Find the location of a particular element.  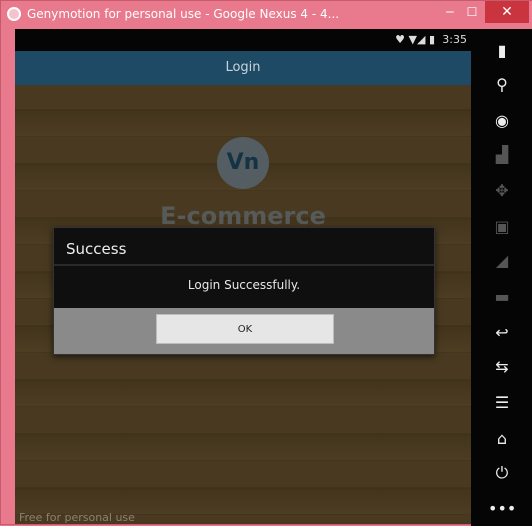

recent-apps-icon: ⇆ is located at coordinates (502, 367).